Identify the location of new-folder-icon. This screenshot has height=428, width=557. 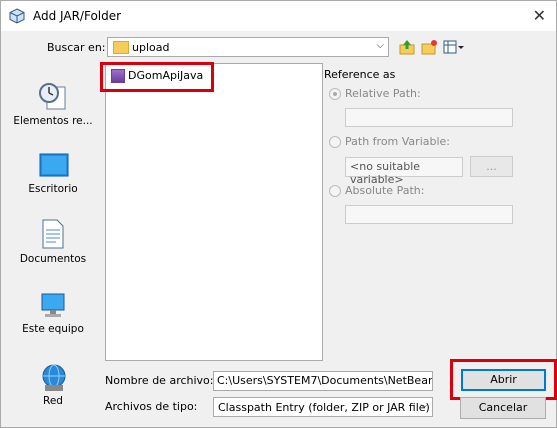
(429, 47).